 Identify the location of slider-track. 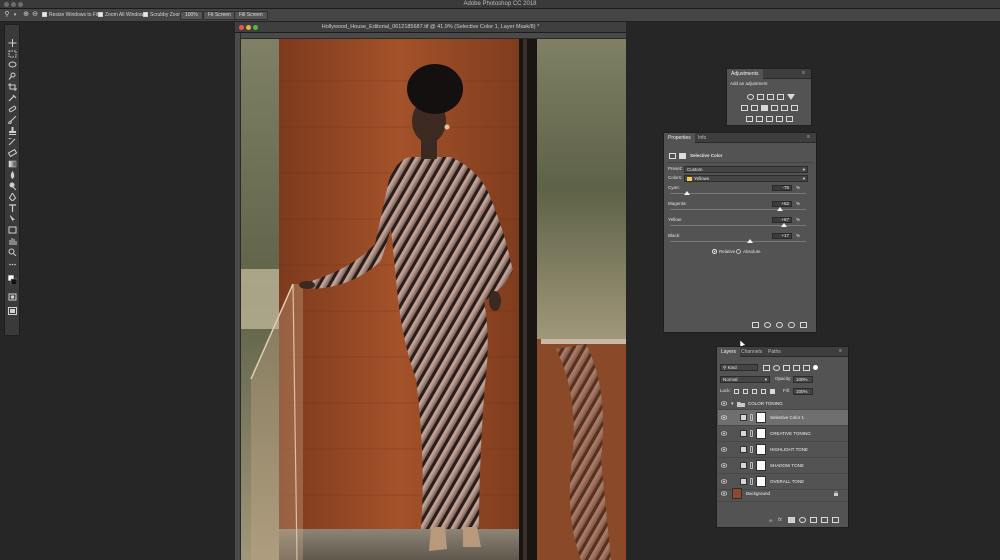
(738, 193).